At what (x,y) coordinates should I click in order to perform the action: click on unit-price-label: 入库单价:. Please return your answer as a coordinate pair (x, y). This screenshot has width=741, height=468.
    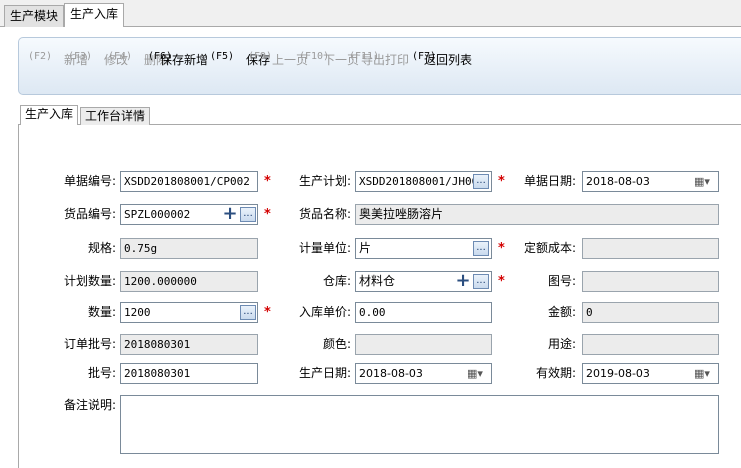
    Looking at the image, I should click on (324, 312).